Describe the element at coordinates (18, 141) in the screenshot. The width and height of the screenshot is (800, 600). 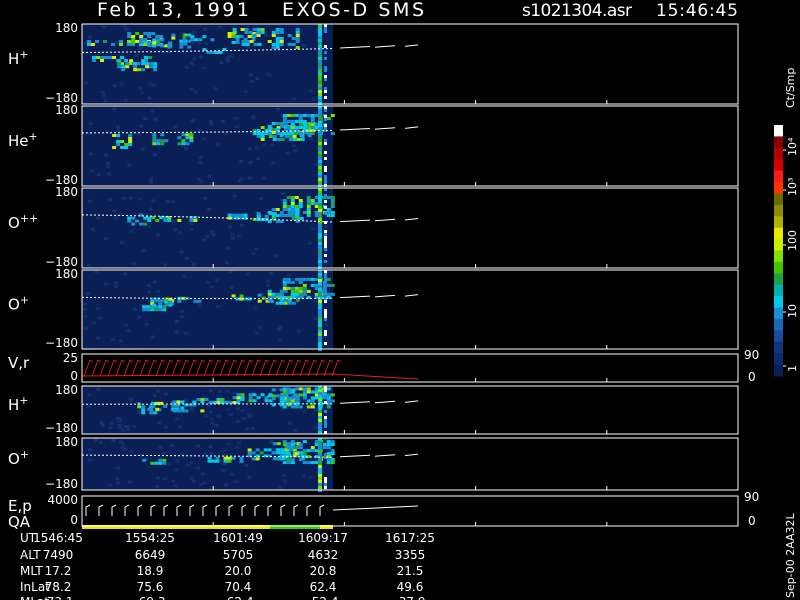
I see `species-name: He` at that location.